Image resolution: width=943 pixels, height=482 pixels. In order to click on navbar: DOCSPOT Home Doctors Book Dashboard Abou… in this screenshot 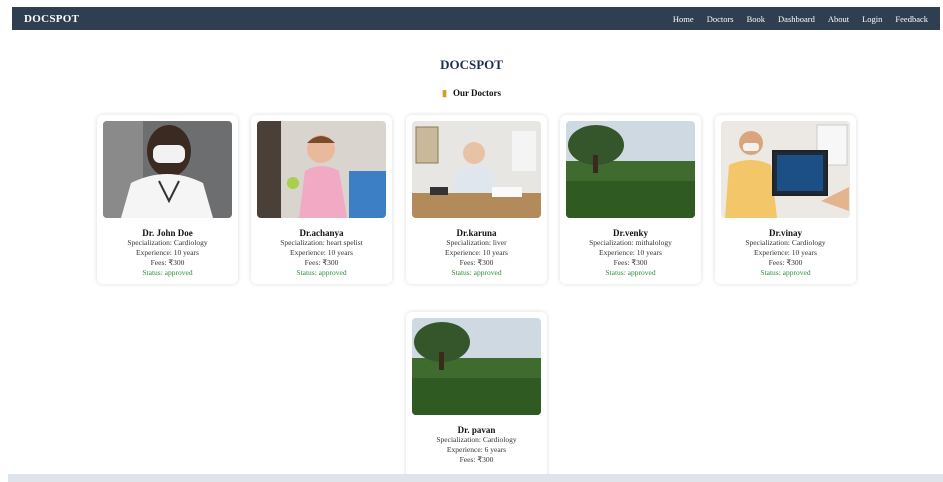, I will do `click(476, 18)`.